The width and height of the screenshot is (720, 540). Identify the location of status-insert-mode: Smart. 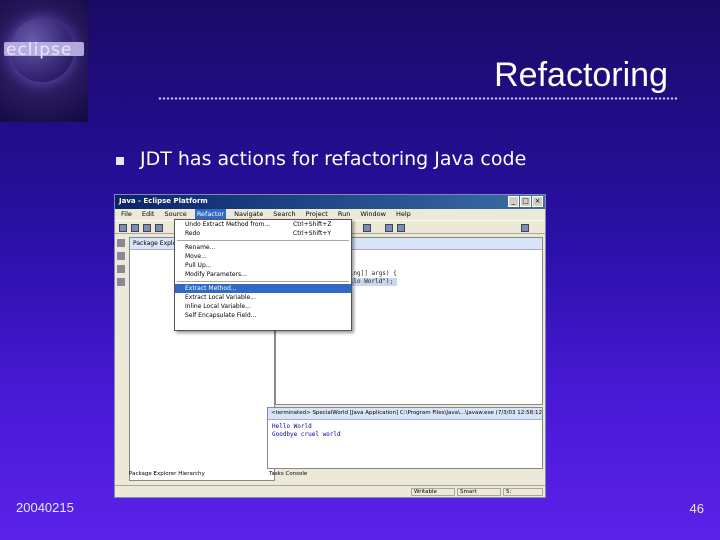
(479, 492).